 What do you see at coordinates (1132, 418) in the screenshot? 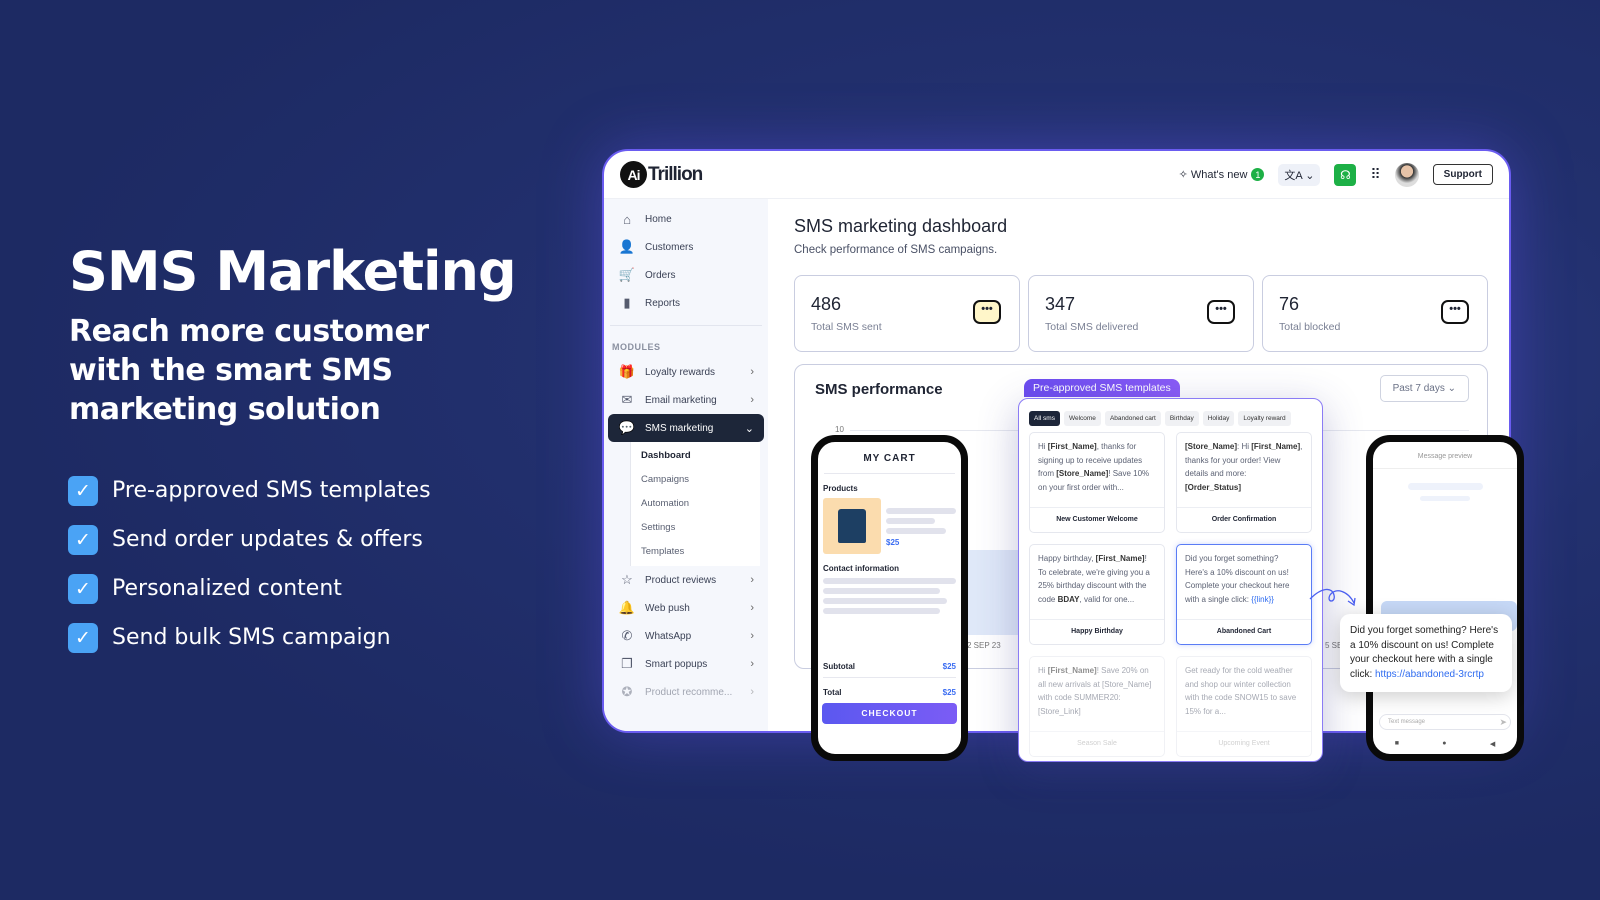
I see `chip-abandoned-cart: Abandoned cart` at bounding box center [1132, 418].